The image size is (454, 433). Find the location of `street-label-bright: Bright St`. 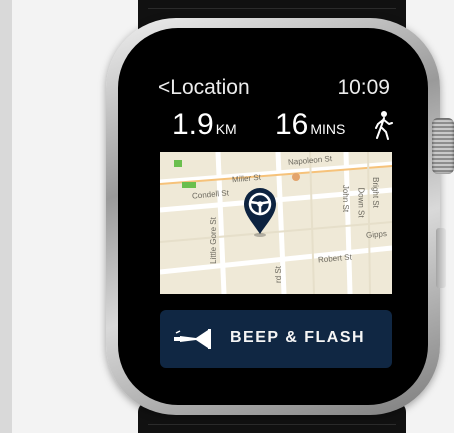

street-label-bright: Bright St is located at coordinates (375, 192).